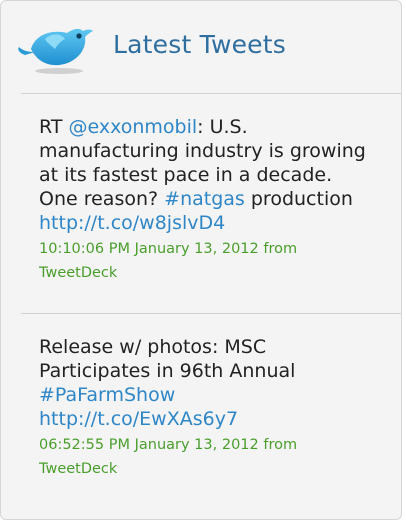  Describe the element at coordinates (138, 419) in the screenshot. I see `tweet-url-link: http://t.co/EwXAs6y7` at that location.